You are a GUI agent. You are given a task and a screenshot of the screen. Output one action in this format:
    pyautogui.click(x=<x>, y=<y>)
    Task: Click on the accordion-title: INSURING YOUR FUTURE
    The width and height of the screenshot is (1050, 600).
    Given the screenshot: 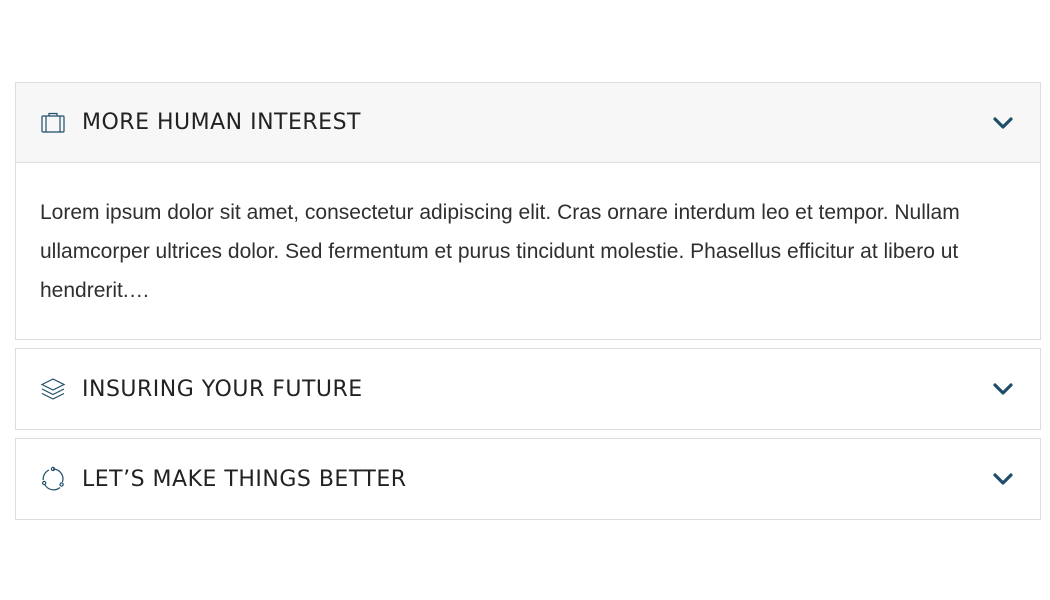 What is the action you would take?
    pyautogui.click(x=222, y=389)
    